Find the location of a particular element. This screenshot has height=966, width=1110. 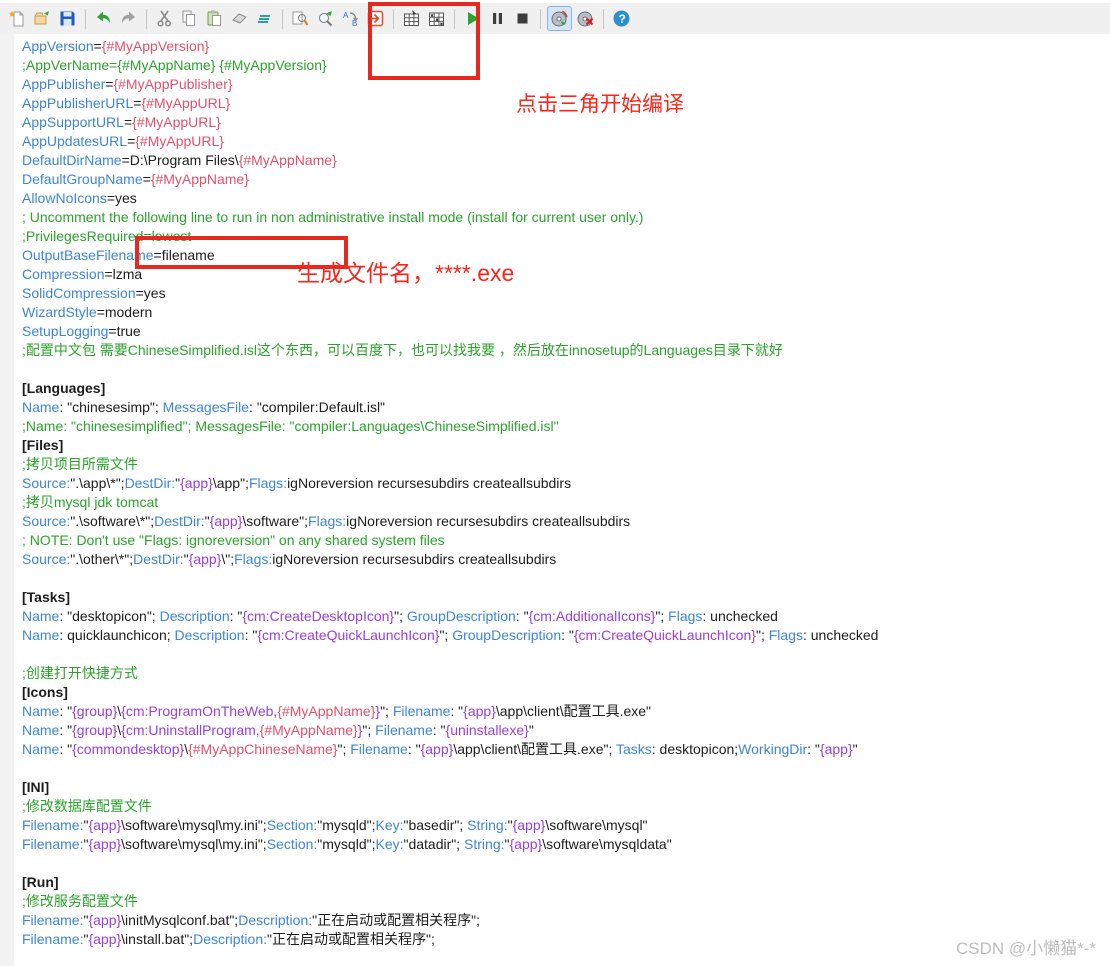

new-script-button is located at coordinates (17, 18).